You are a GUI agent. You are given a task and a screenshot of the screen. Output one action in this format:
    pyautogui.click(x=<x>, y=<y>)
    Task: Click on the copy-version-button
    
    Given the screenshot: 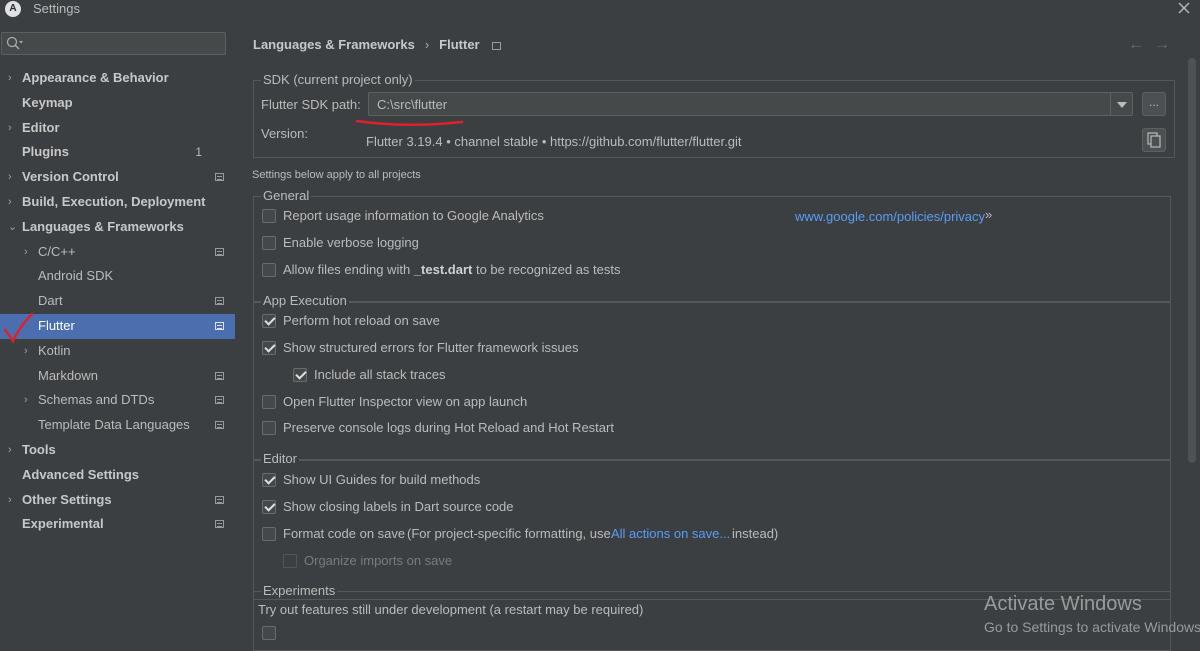 What is the action you would take?
    pyautogui.click(x=1154, y=140)
    